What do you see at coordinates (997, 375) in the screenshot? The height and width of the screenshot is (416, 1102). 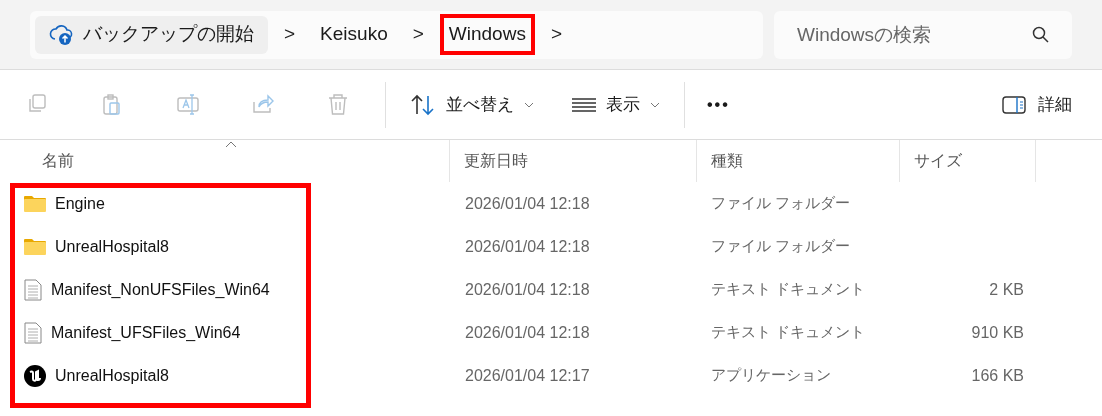 I see `size-cell: 166 KB` at bounding box center [997, 375].